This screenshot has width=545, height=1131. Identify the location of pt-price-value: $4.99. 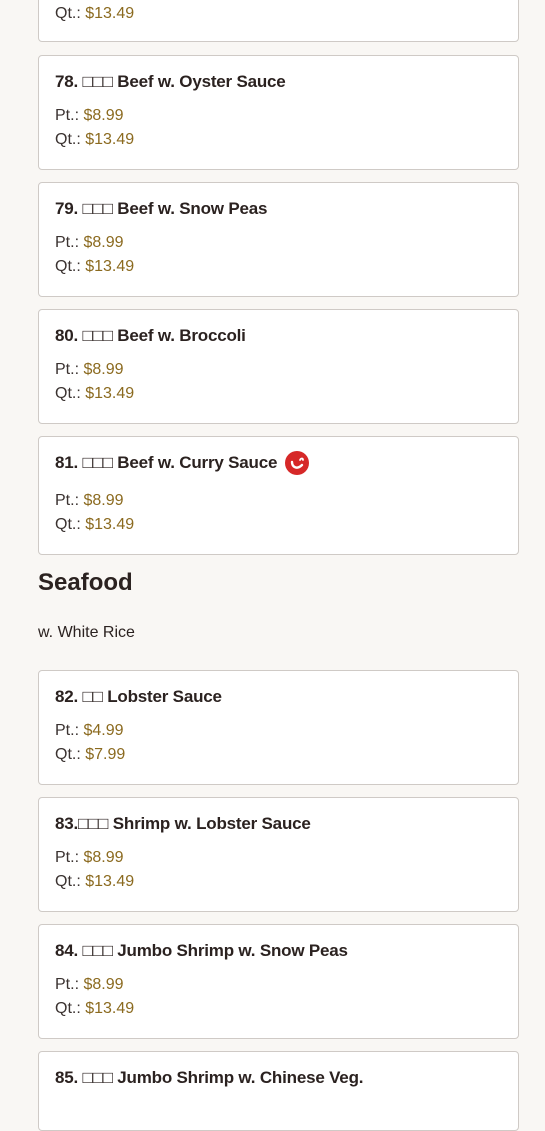
(103, 730).